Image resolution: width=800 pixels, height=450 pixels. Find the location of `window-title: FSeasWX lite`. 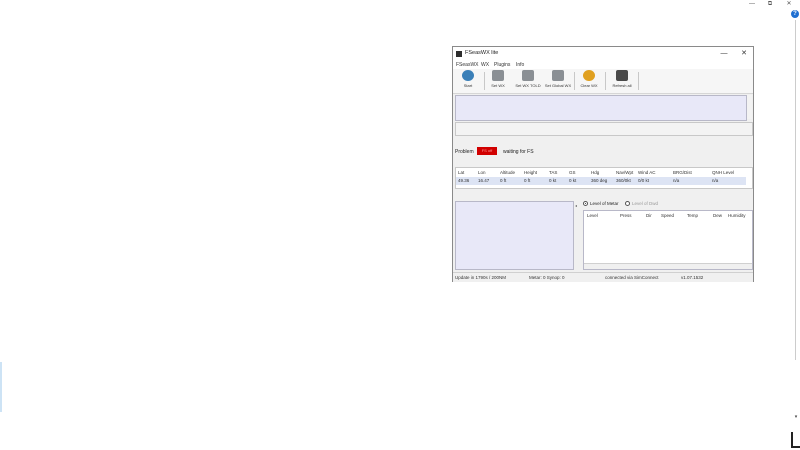

window-title: FSeasWX lite is located at coordinates (482, 53).